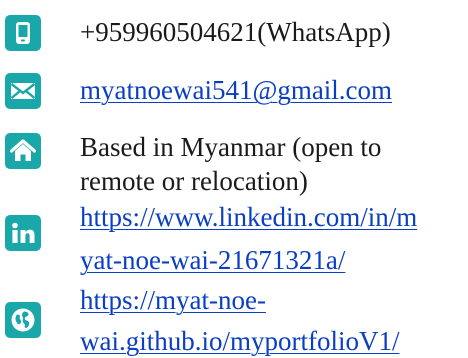 The width and height of the screenshot is (468, 358). What do you see at coordinates (231, 147) in the screenshot?
I see `location-line-1: Based in Myanmar (open to` at bounding box center [231, 147].